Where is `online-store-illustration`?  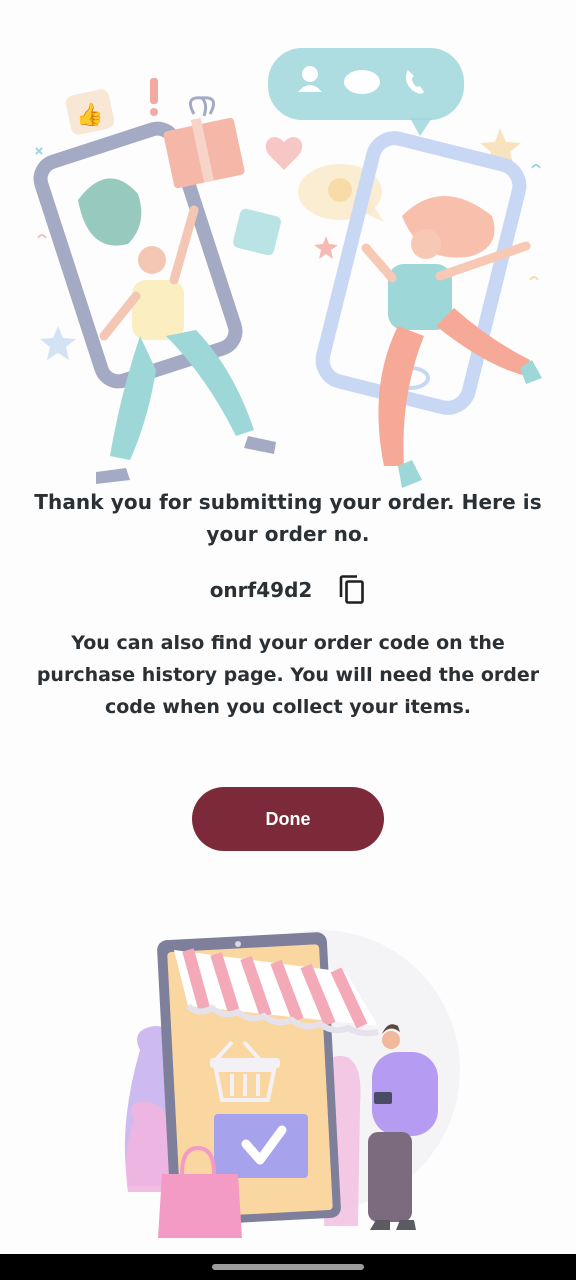 online-store-illustration is located at coordinates (292, 1084).